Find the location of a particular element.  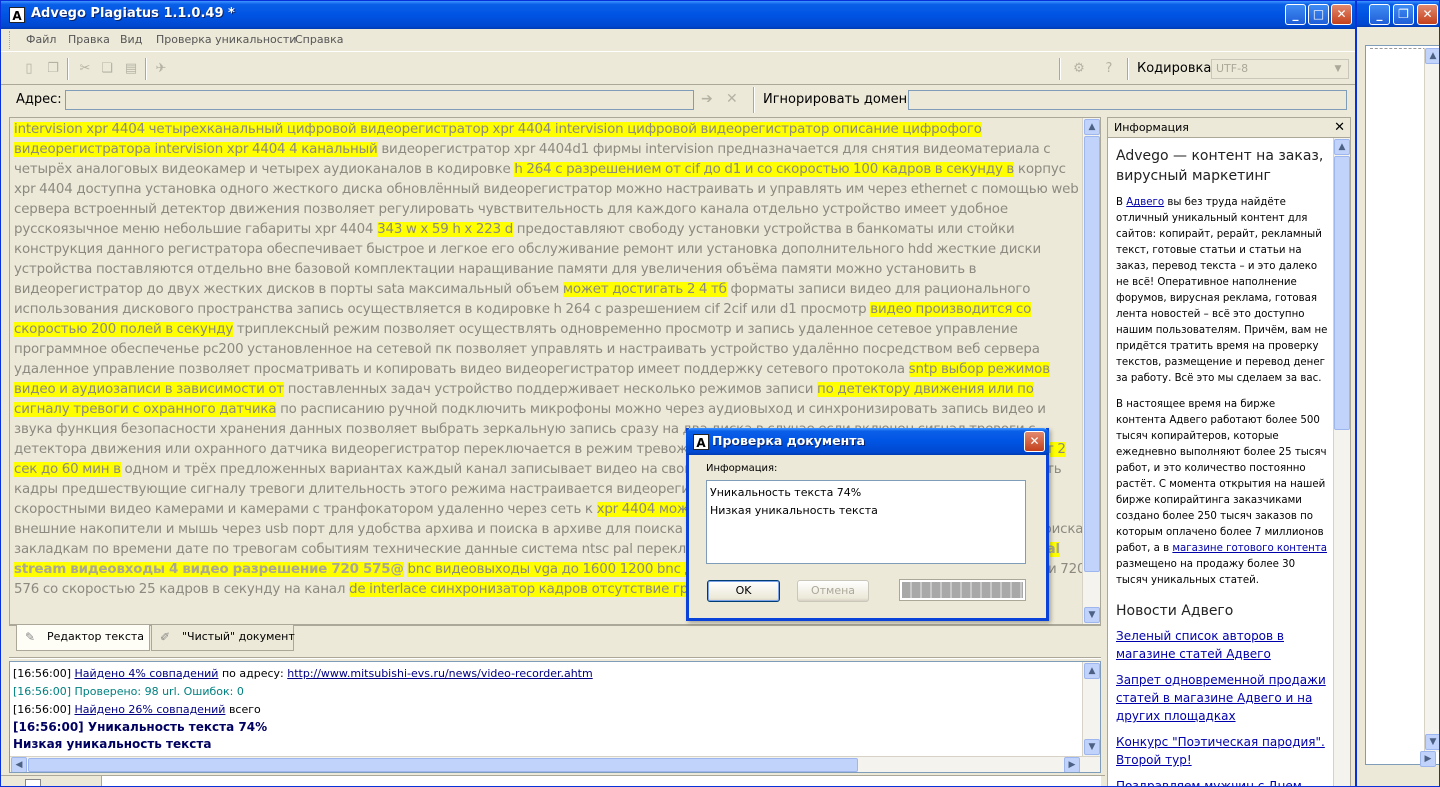

log-hscroll: ◀ ▶ is located at coordinates (555, 764).